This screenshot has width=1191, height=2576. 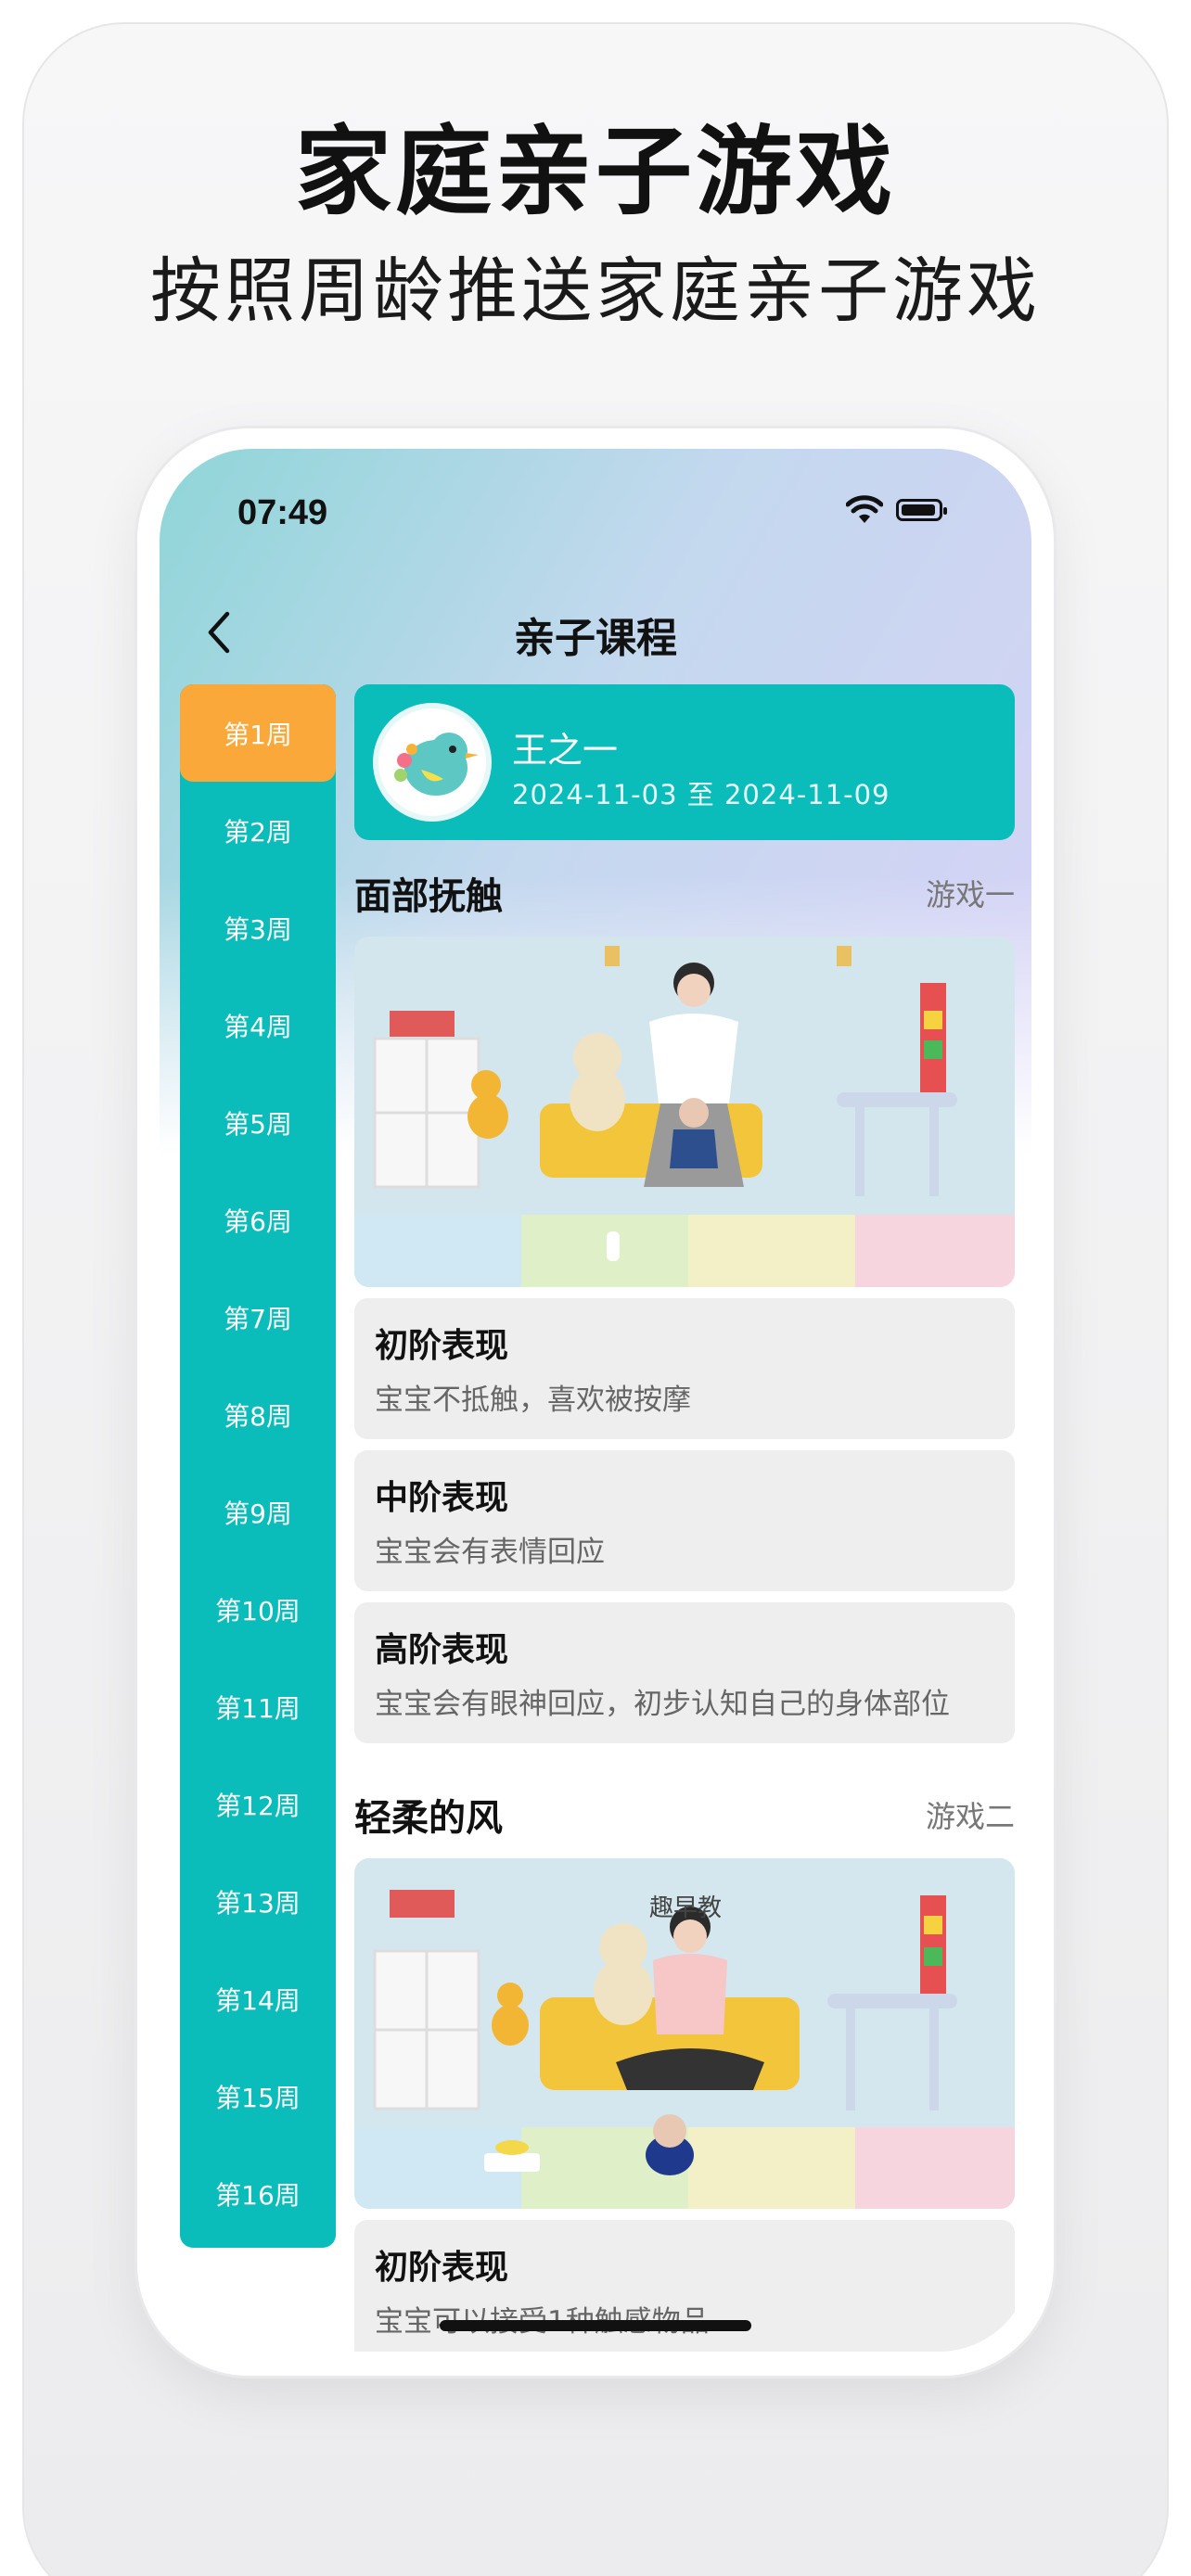 What do you see at coordinates (258, 1025) in the screenshot?
I see `week-item-4: 第4周` at bounding box center [258, 1025].